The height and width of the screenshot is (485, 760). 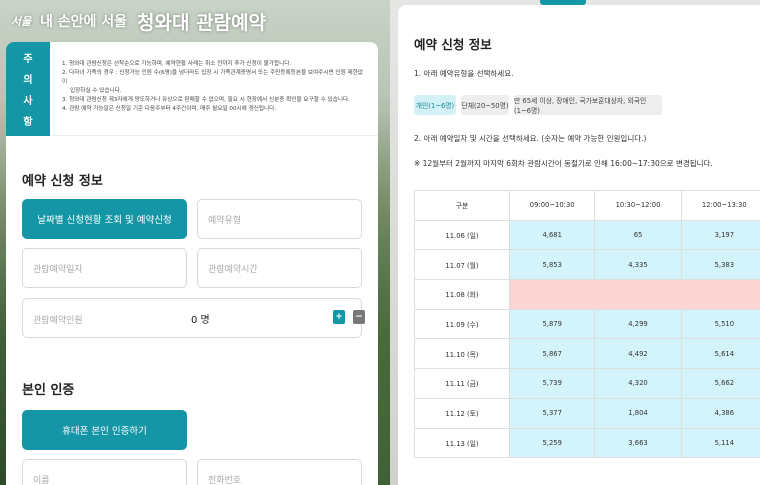 What do you see at coordinates (720, 413) in the screenshot?
I see `availability-cell: 4,386` at bounding box center [720, 413].